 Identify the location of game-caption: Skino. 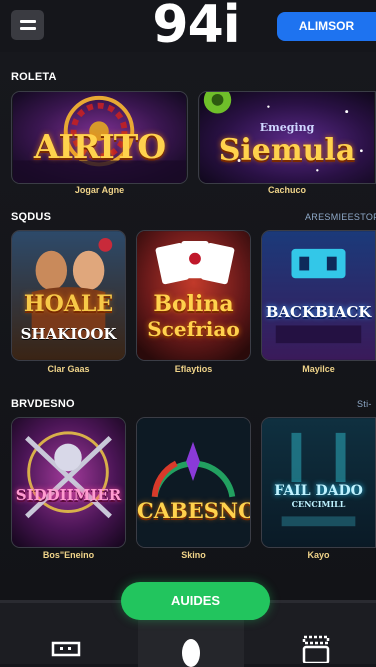
(193, 555).